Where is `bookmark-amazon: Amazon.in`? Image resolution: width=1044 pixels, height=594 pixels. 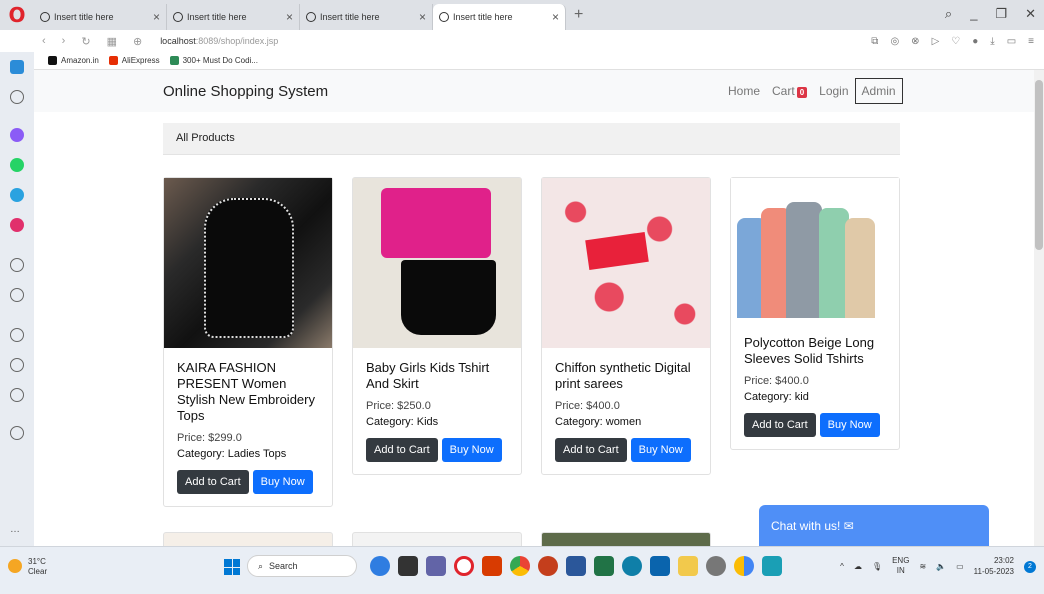 bookmark-amazon: Amazon.in is located at coordinates (73, 60).